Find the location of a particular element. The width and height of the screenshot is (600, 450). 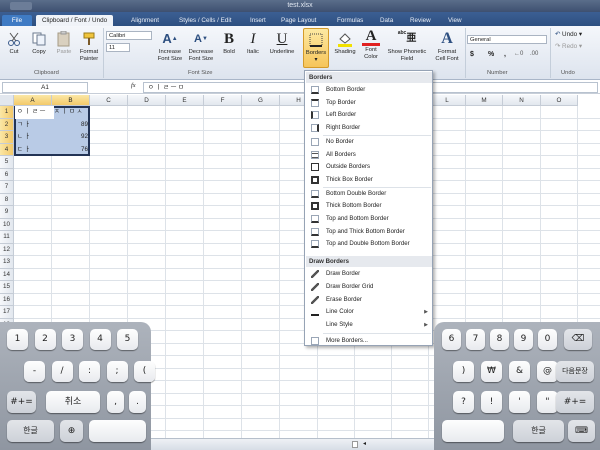

row-header: 1 is located at coordinates (7, 112).